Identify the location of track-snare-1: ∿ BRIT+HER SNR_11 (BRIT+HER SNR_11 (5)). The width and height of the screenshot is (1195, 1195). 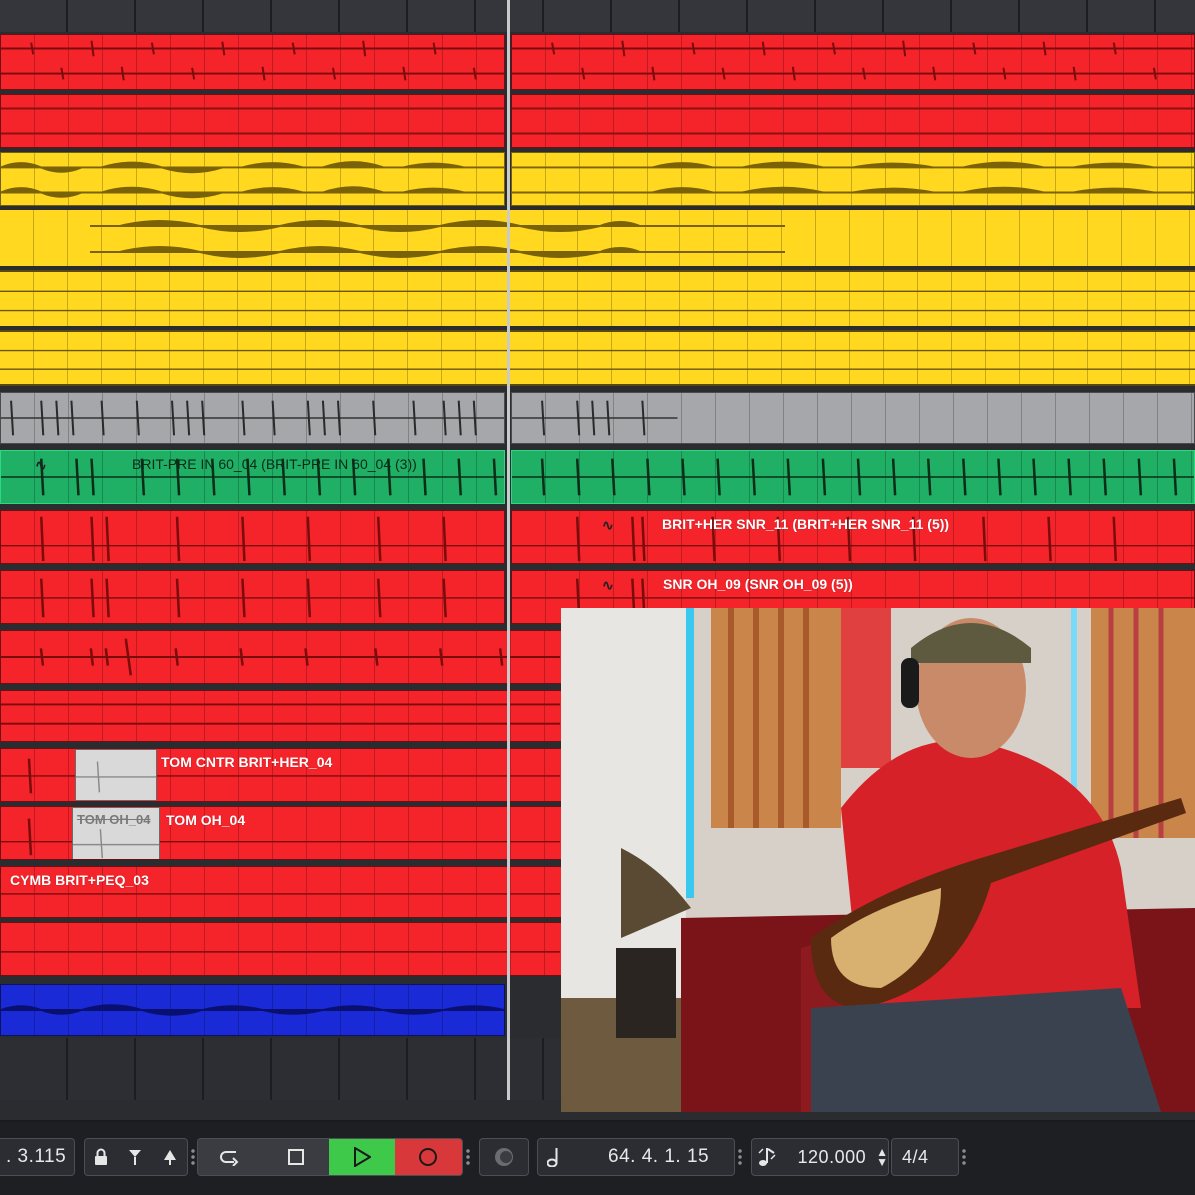
(597, 537).